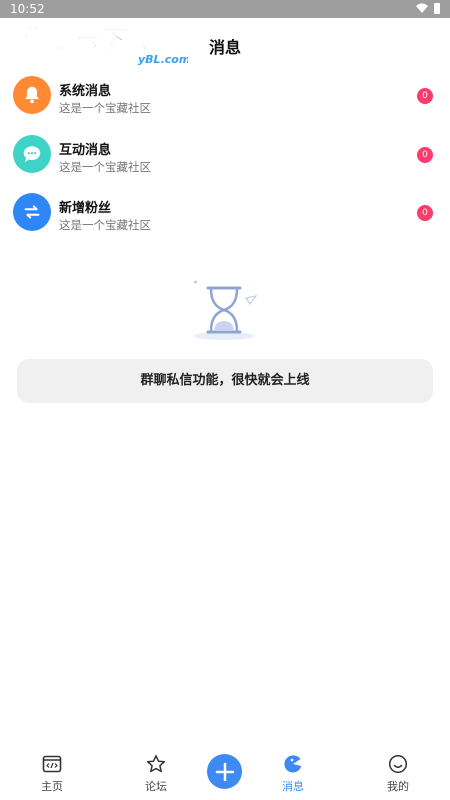 The height and width of the screenshot is (800, 450). What do you see at coordinates (156, 764) in the screenshot?
I see `star-icon` at bounding box center [156, 764].